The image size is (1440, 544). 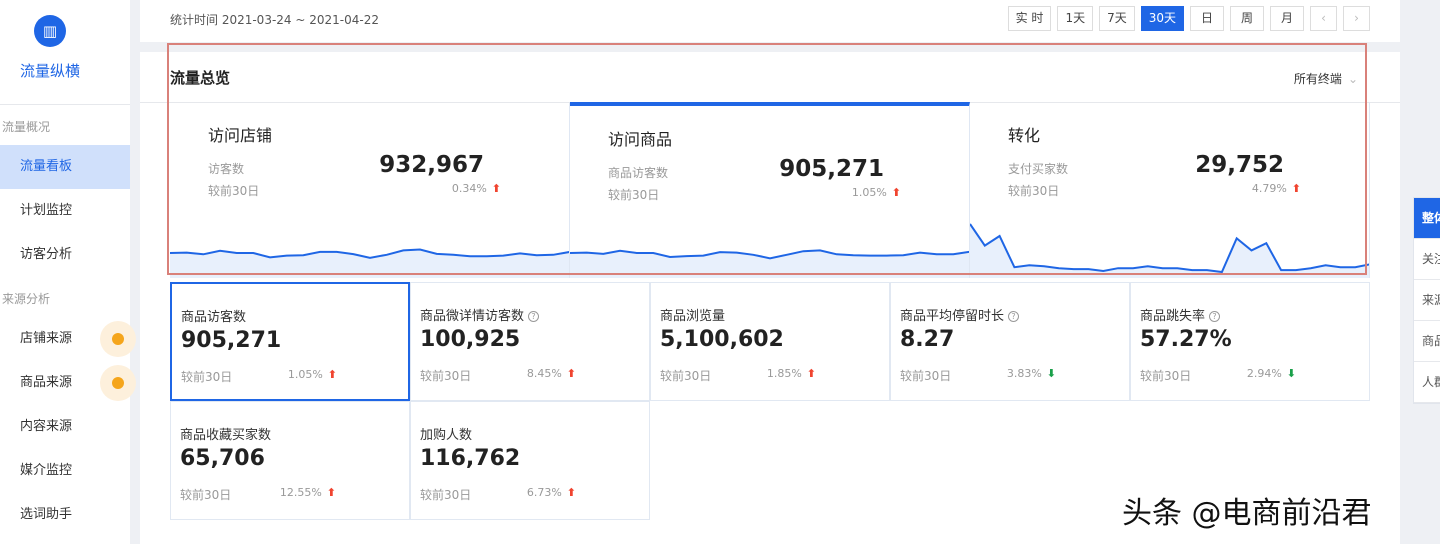 I want to click on metric-label: 访客数, so click(x=226, y=169).